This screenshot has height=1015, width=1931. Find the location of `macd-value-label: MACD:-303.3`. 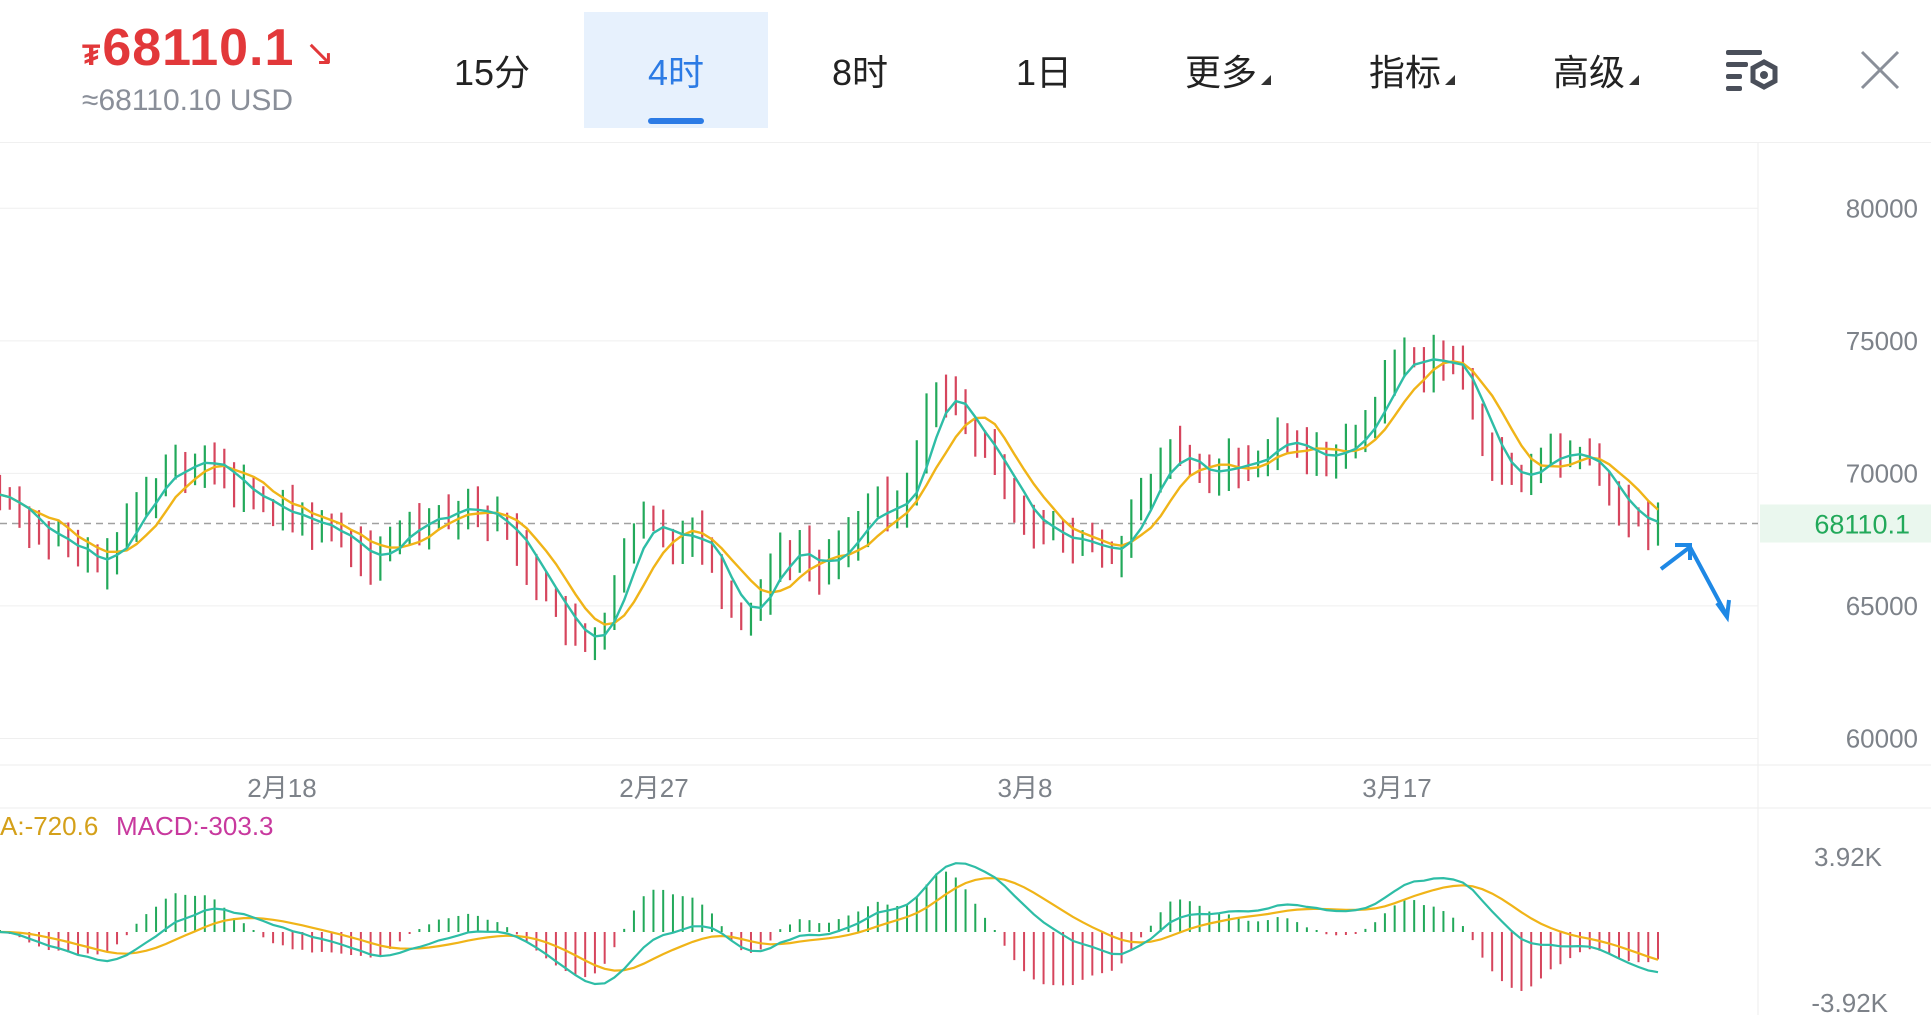

macd-value-label: MACD:-303.3 is located at coordinates (195, 826).